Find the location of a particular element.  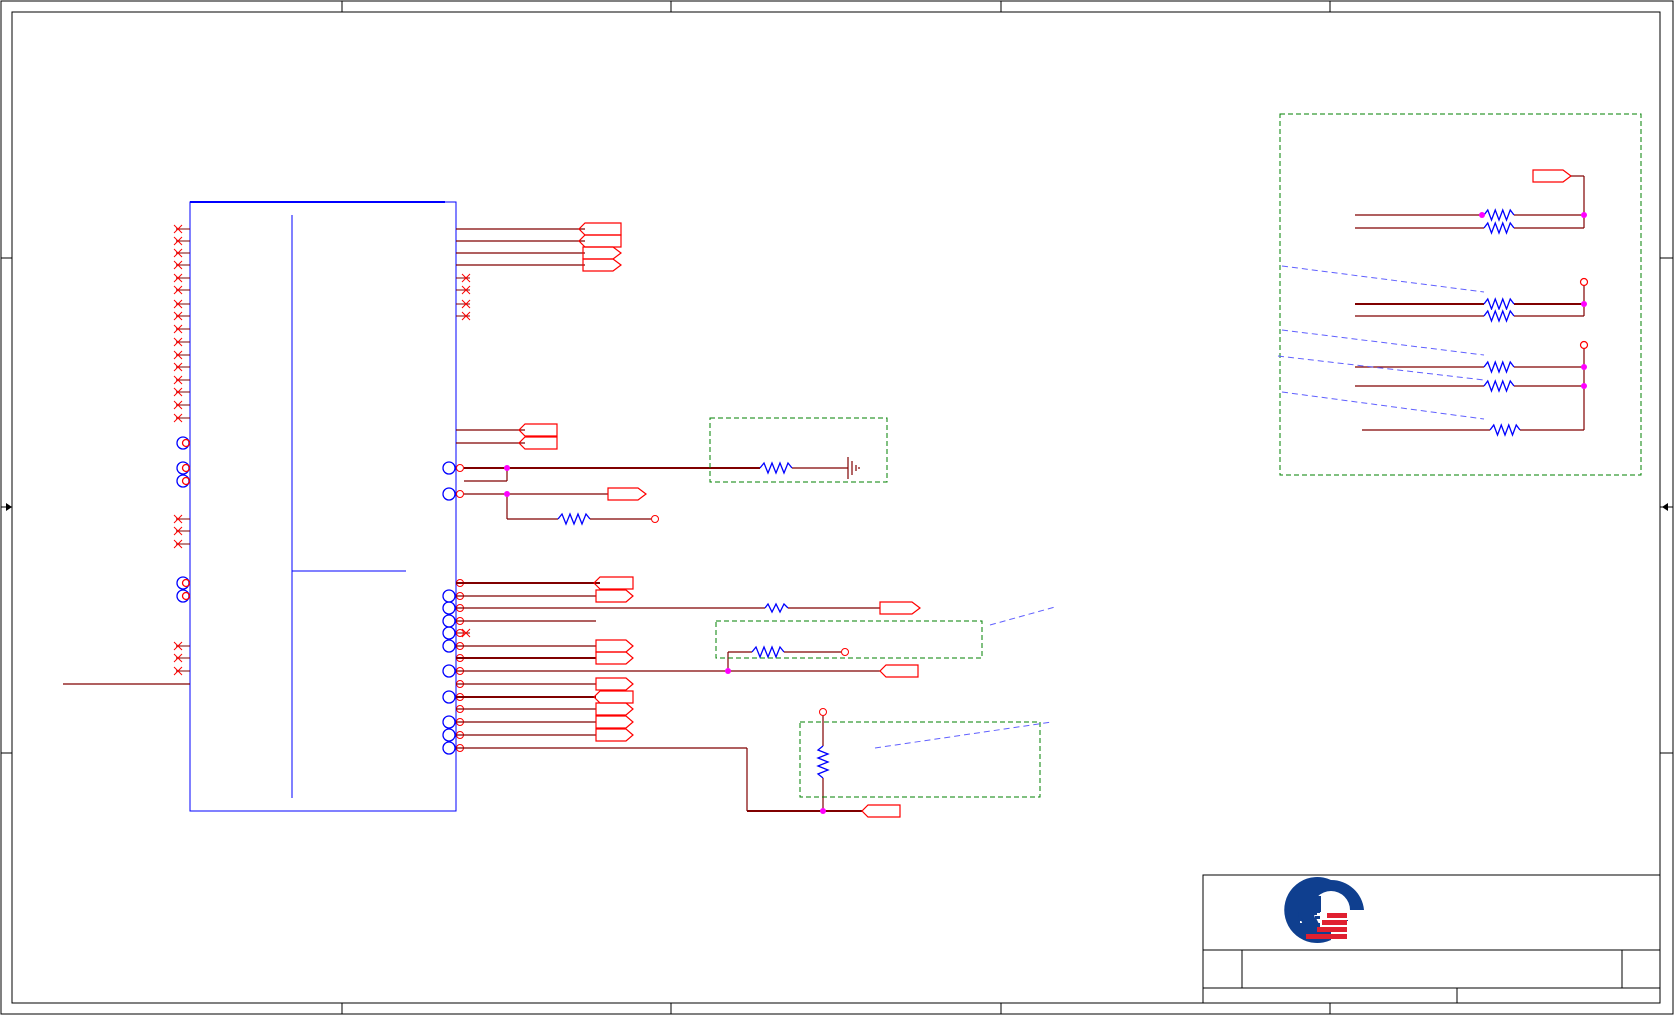

pullup-resistor-lower is located at coordinates (788, 658).